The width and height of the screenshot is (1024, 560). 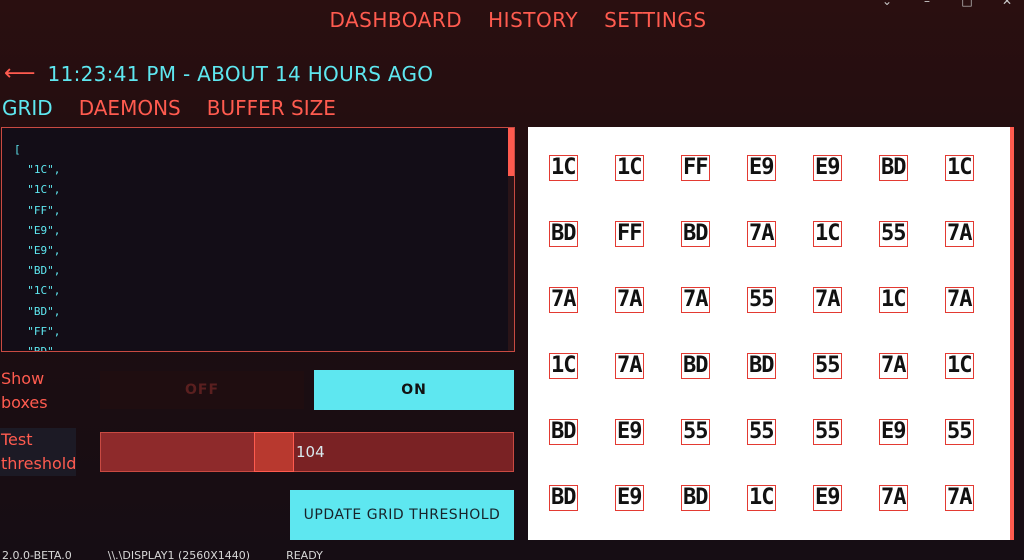 I want to click on threshold-slider: 104, so click(x=307, y=452).